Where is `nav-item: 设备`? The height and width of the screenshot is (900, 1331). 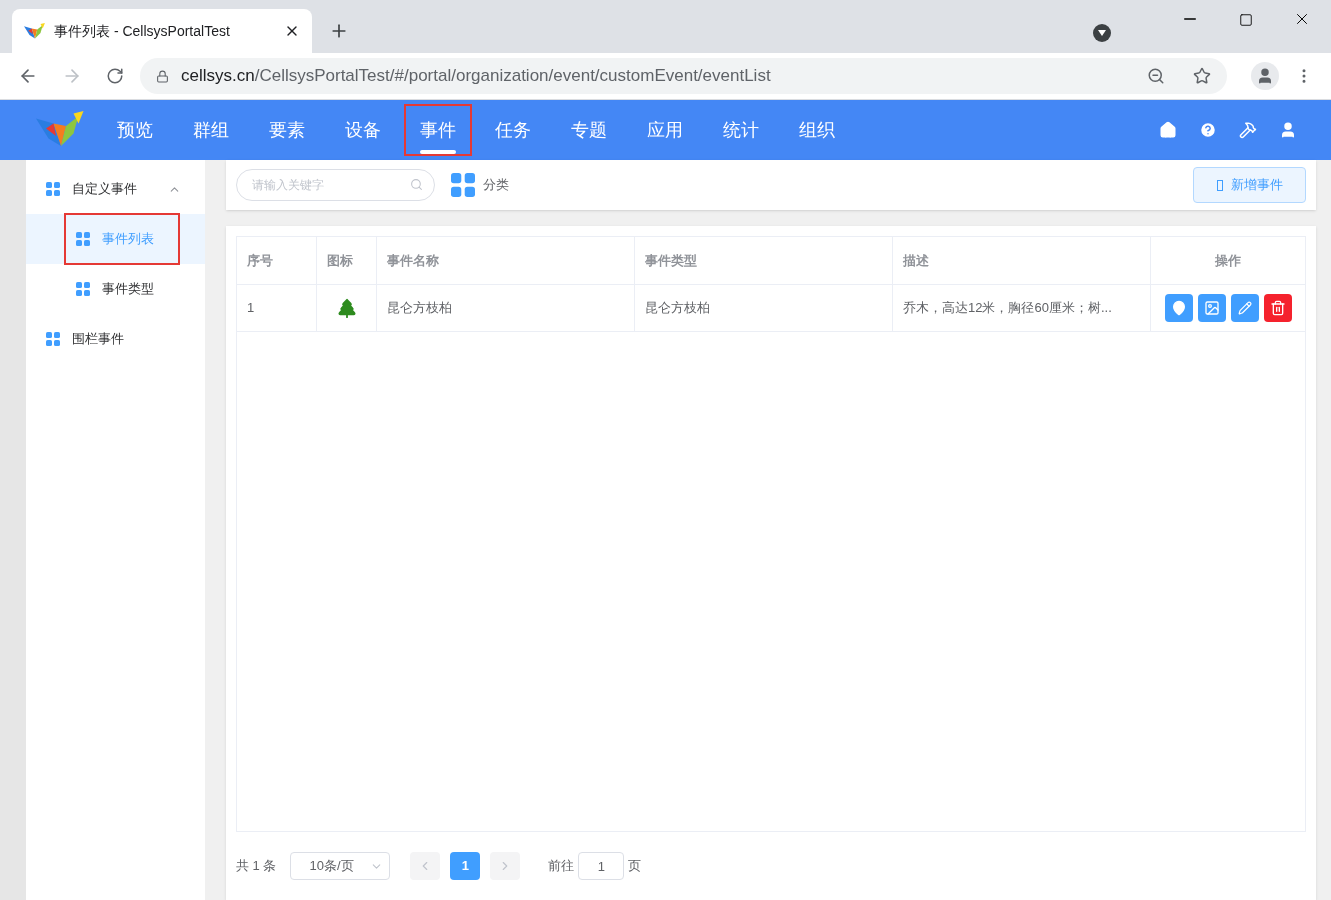 nav-item: 设备 is located at coordinates (363, 130).